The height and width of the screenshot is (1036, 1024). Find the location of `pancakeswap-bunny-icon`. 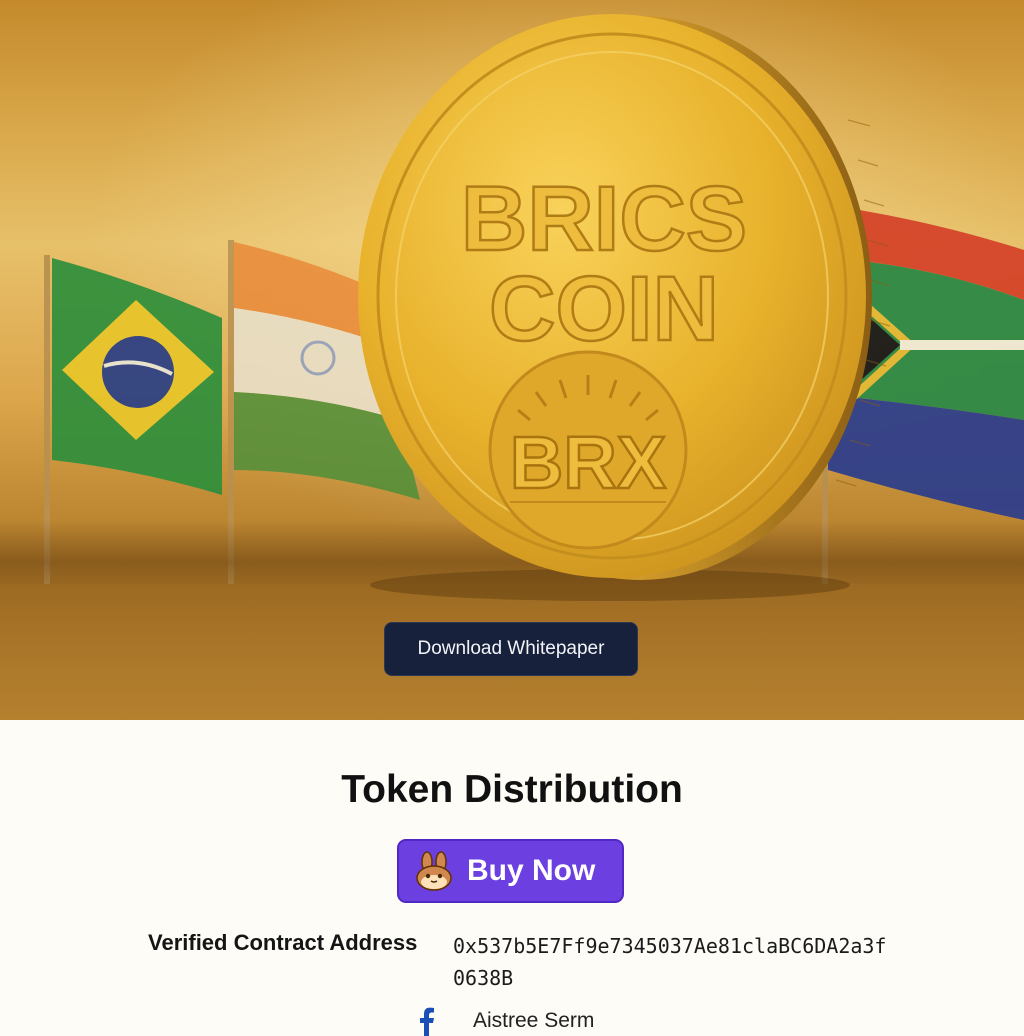

pancakeswap-bunny-icon is located at coordinates (434, 871).